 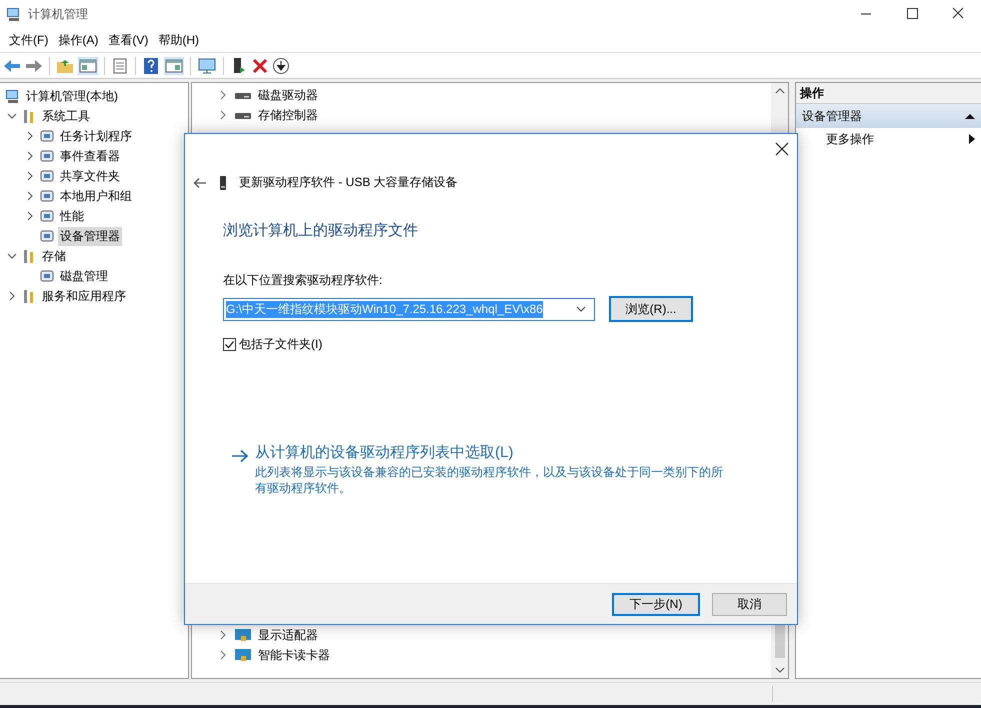 What do you see at coordinates (489, 480) in the screenshot?
I see `option-description: 此列表将显示与该设备兼容的已安装的驱动程序软件，以及与该设备处于同一类别下的所有驱动程序软件。` at bounding box center [489, 480].